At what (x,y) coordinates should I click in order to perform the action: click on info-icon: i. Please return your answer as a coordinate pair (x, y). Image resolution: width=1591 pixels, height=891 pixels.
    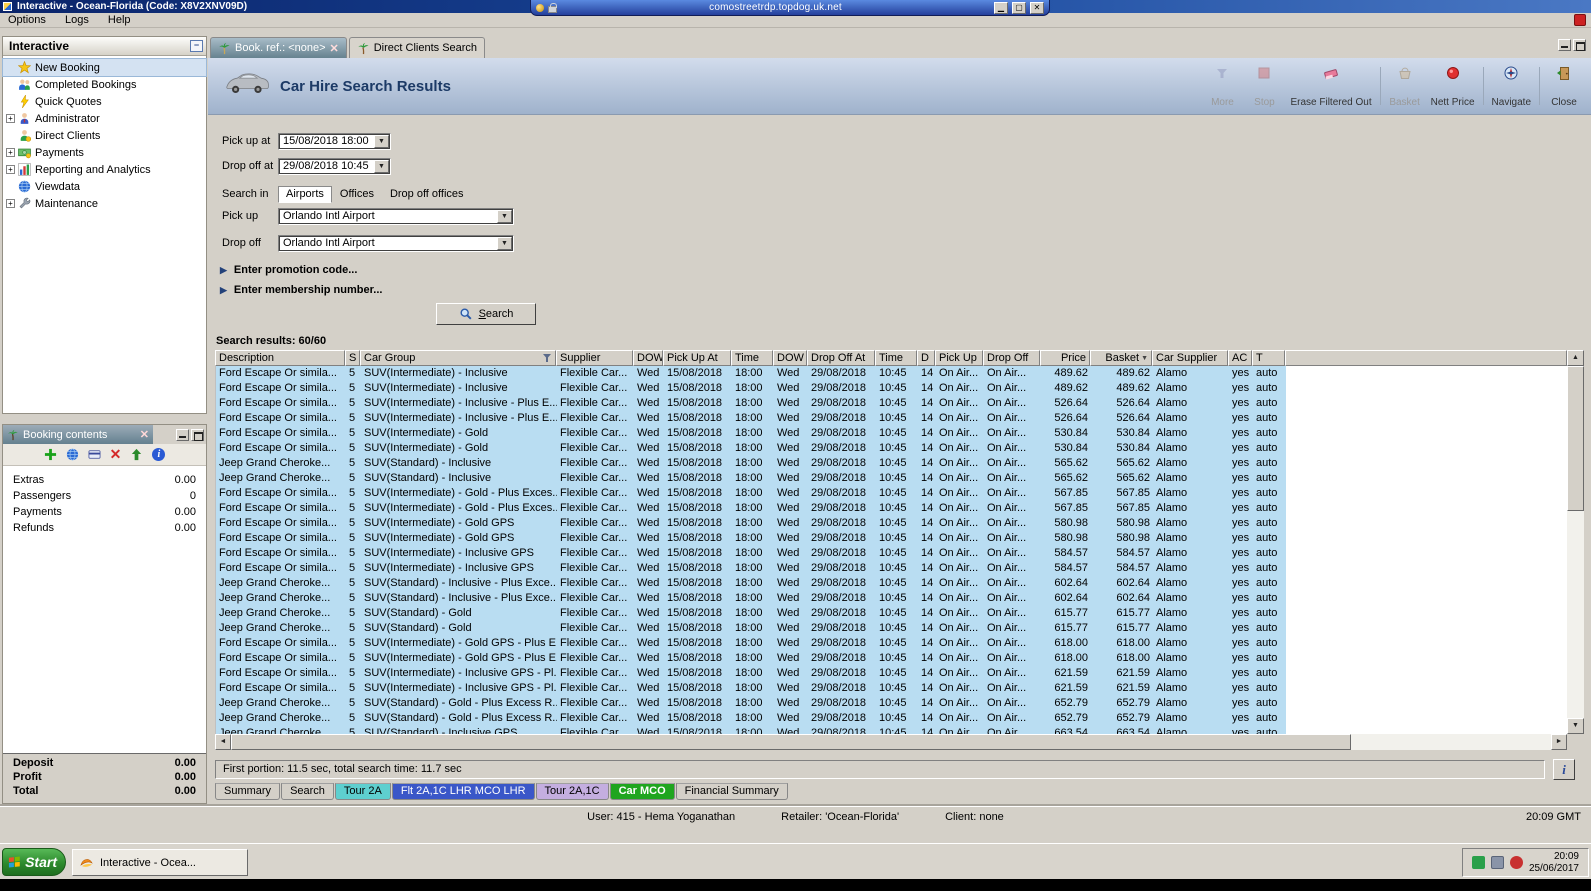
    Looking at the image, I should click on (159, 454).